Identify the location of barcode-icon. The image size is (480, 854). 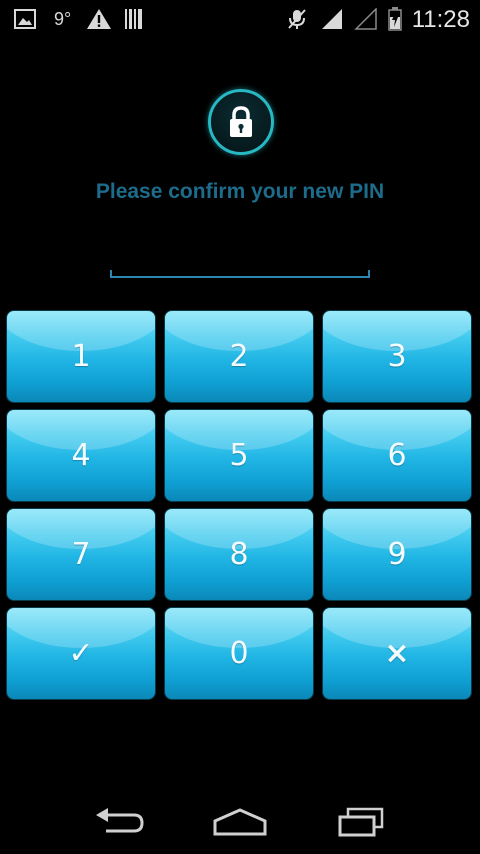
(134, 19).